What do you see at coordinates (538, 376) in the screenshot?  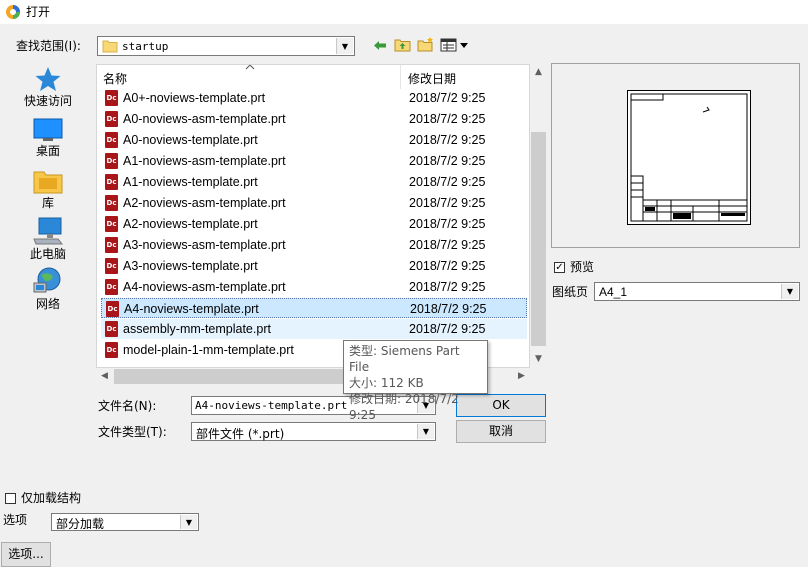 I see `scroll-corner` at bounding box center [538, 376].